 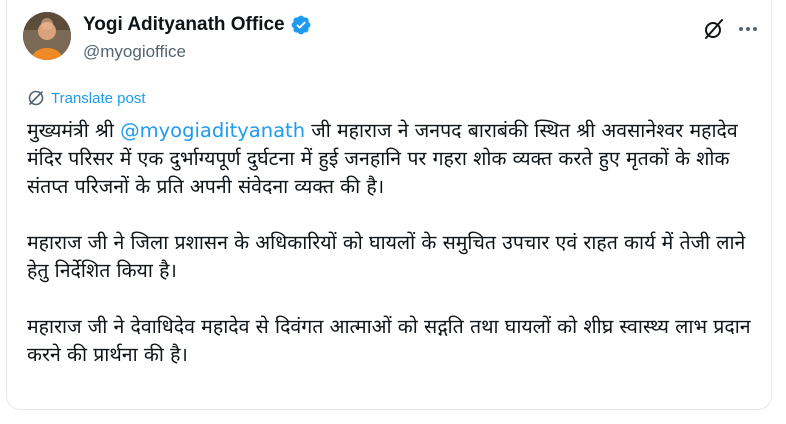 What do you see at coordinates (748, 29) in the screenshot?
I see `more-dots-icon` at bounding box center [748, 29].